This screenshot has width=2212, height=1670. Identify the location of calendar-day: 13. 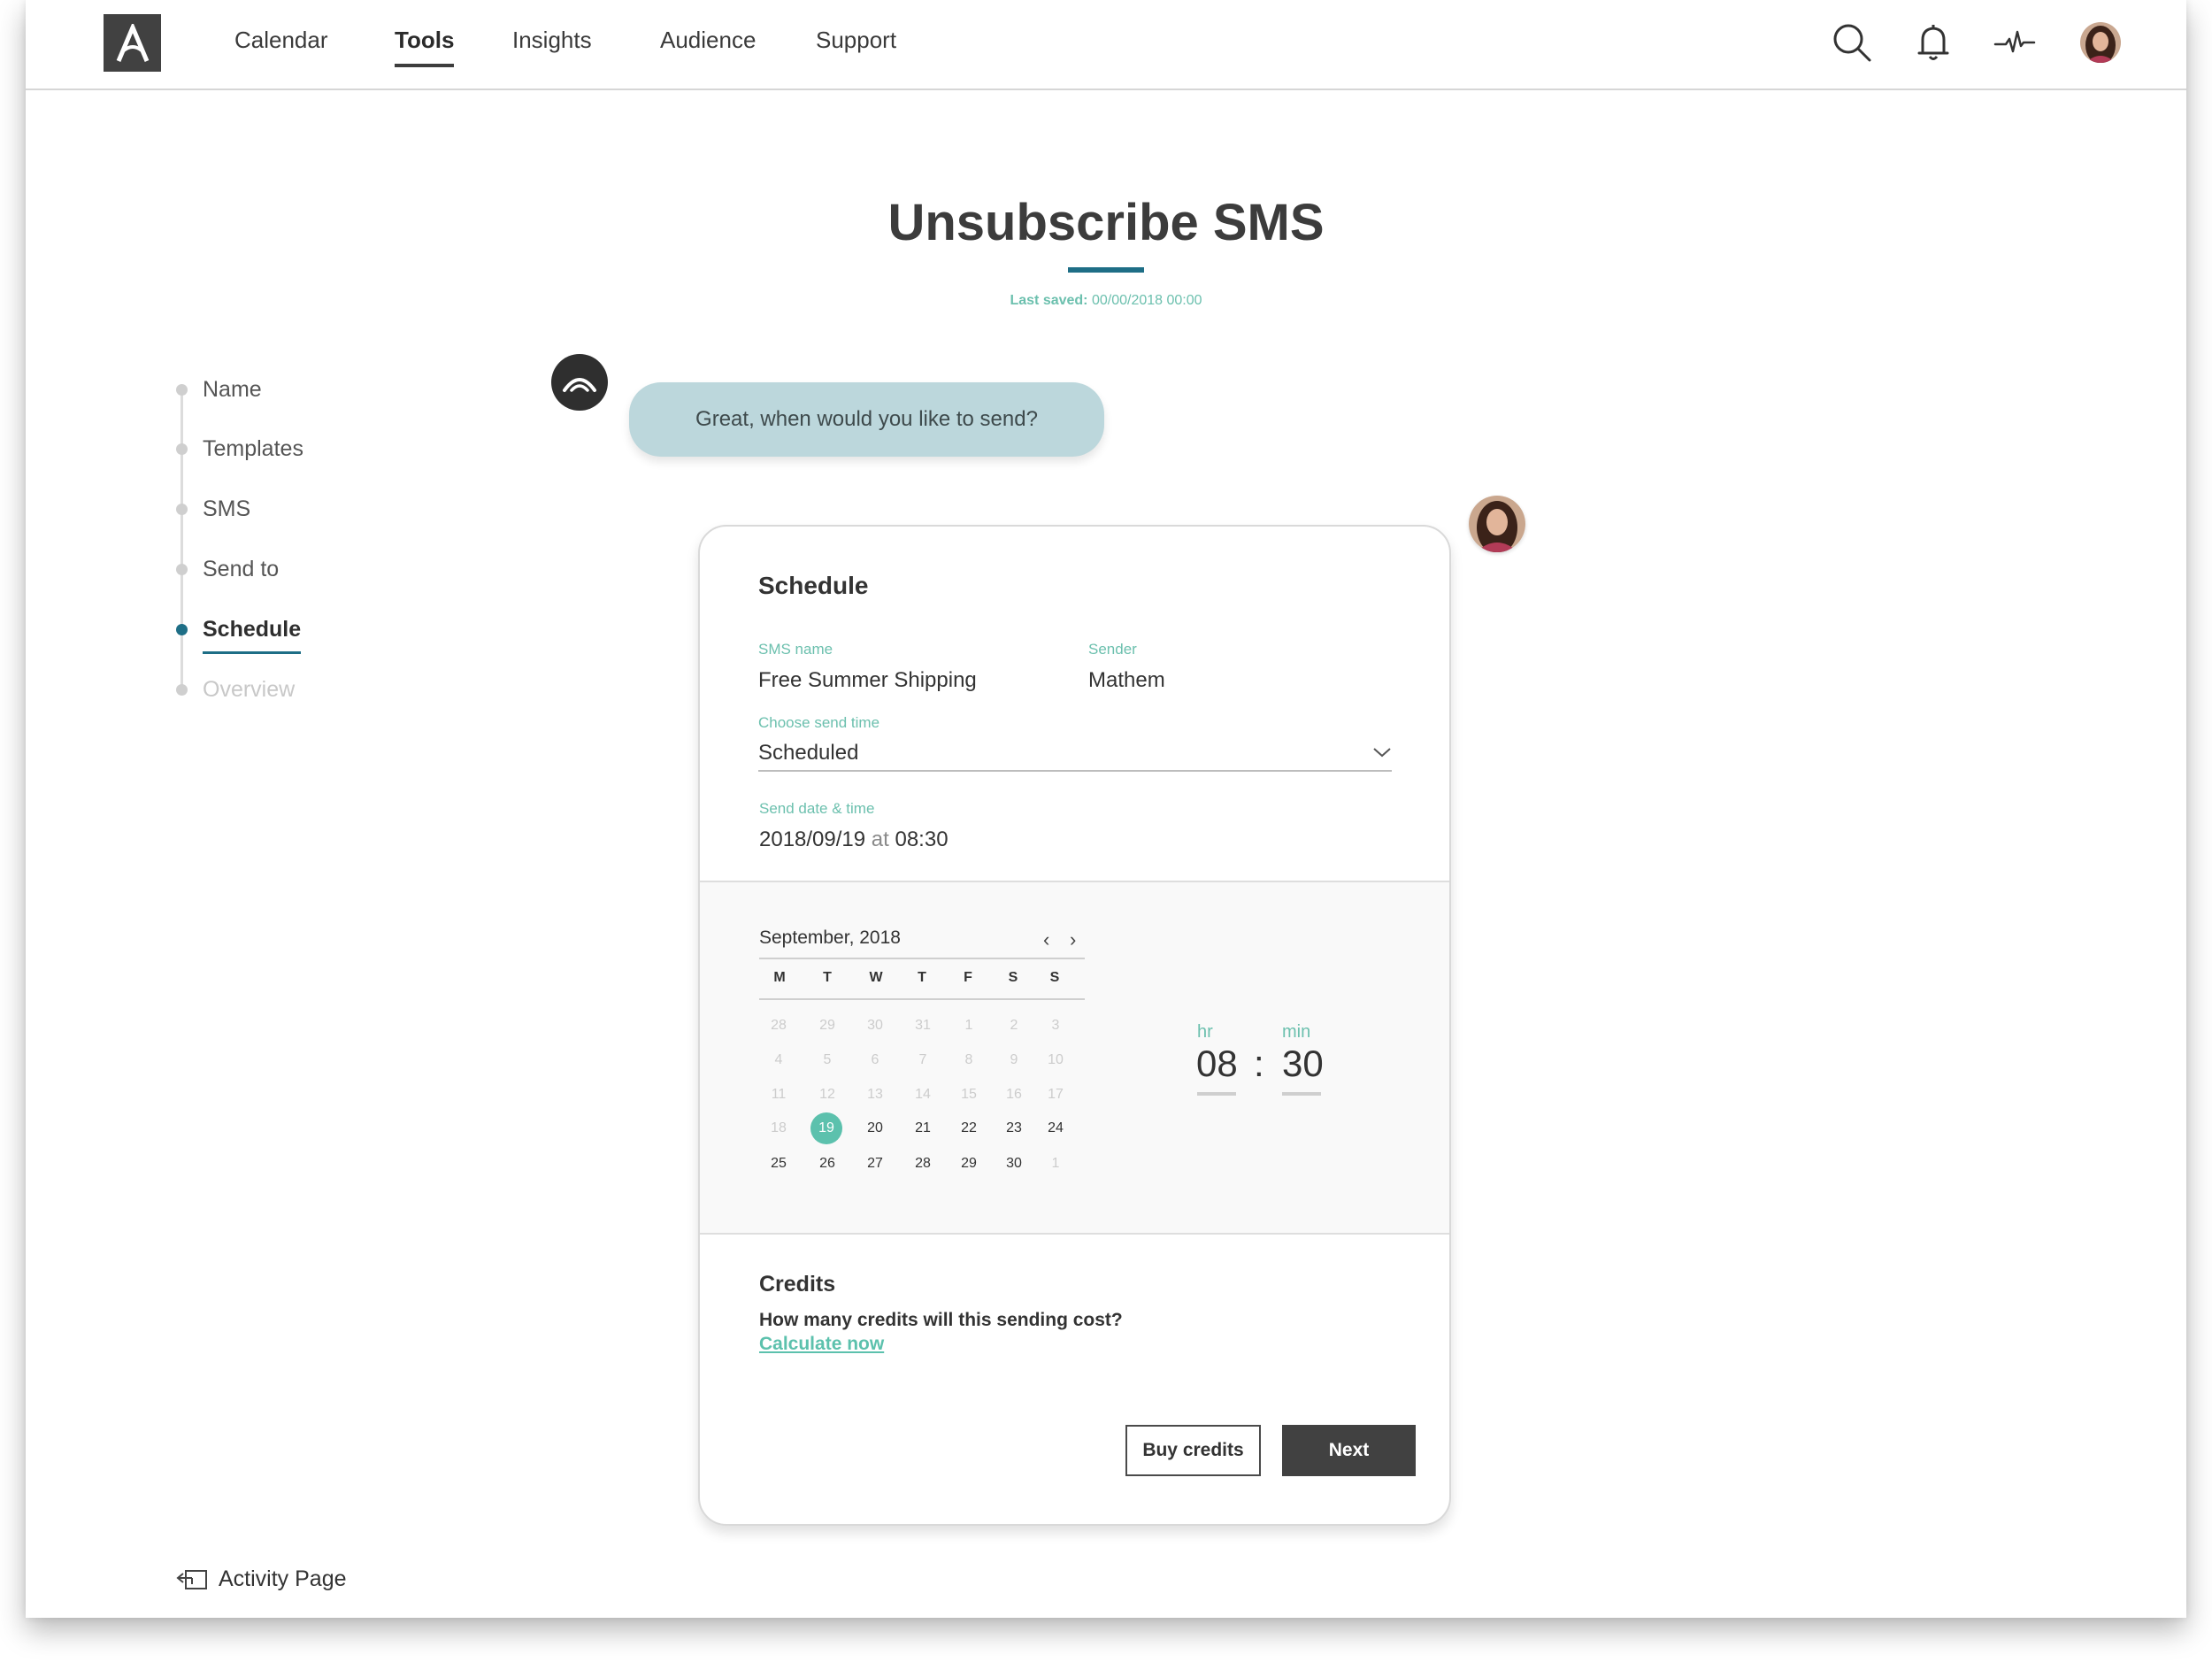
(875, 1094).